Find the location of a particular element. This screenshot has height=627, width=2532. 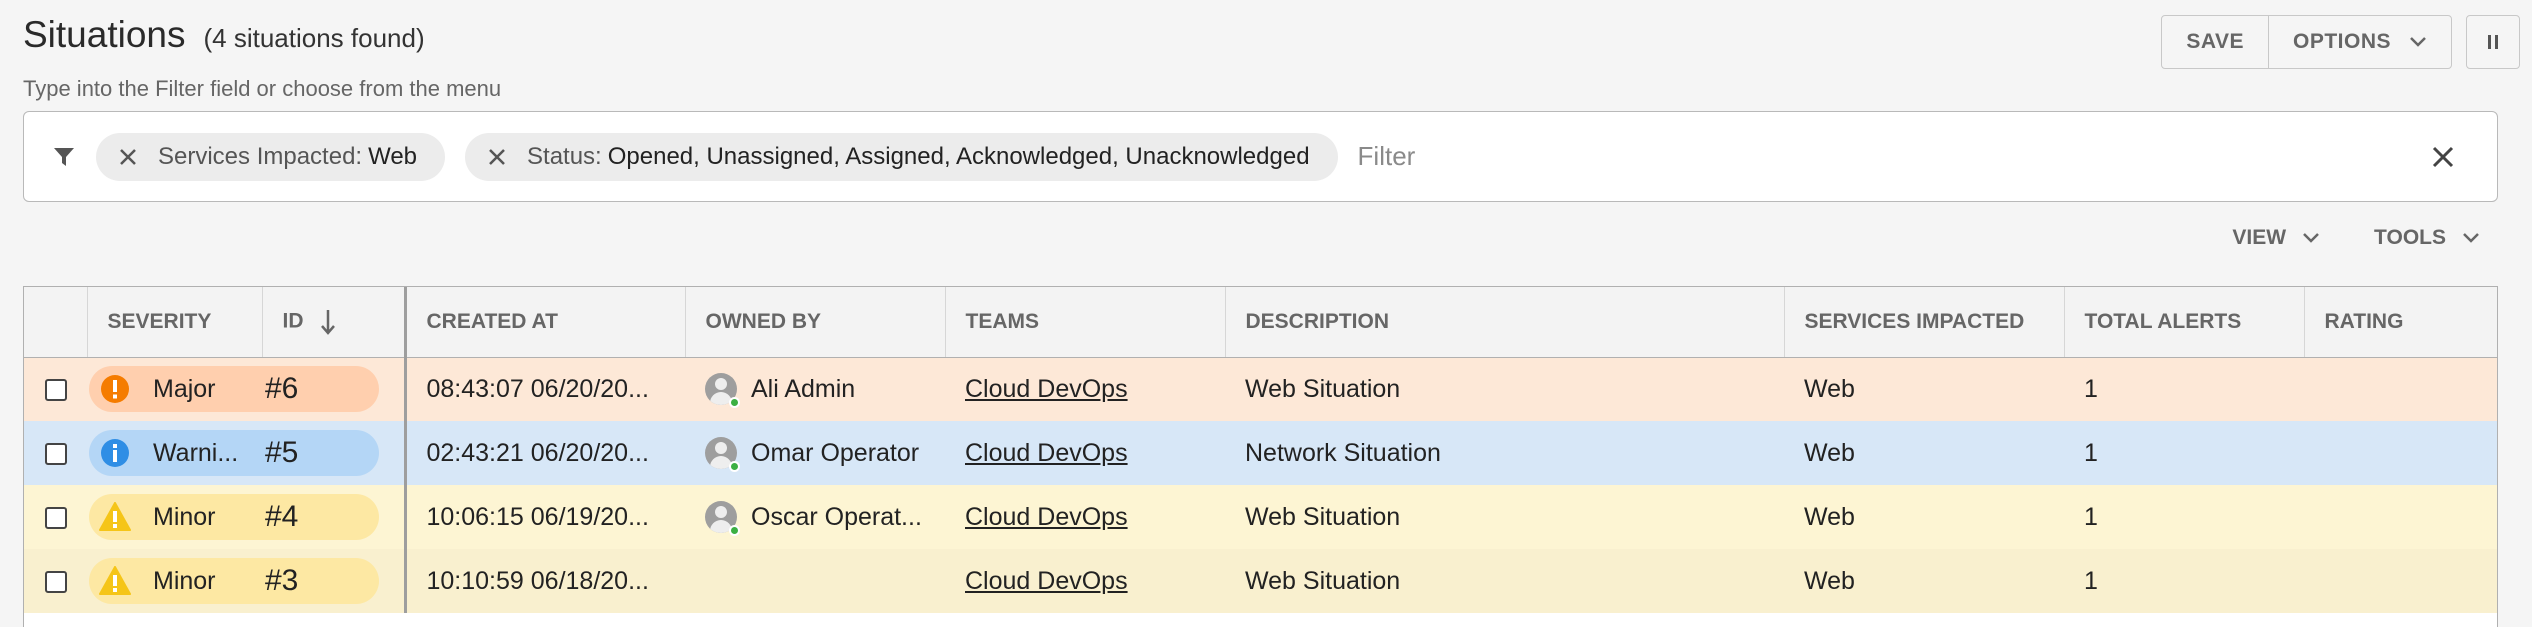

filter-input is located at coordinates (1890, 156).